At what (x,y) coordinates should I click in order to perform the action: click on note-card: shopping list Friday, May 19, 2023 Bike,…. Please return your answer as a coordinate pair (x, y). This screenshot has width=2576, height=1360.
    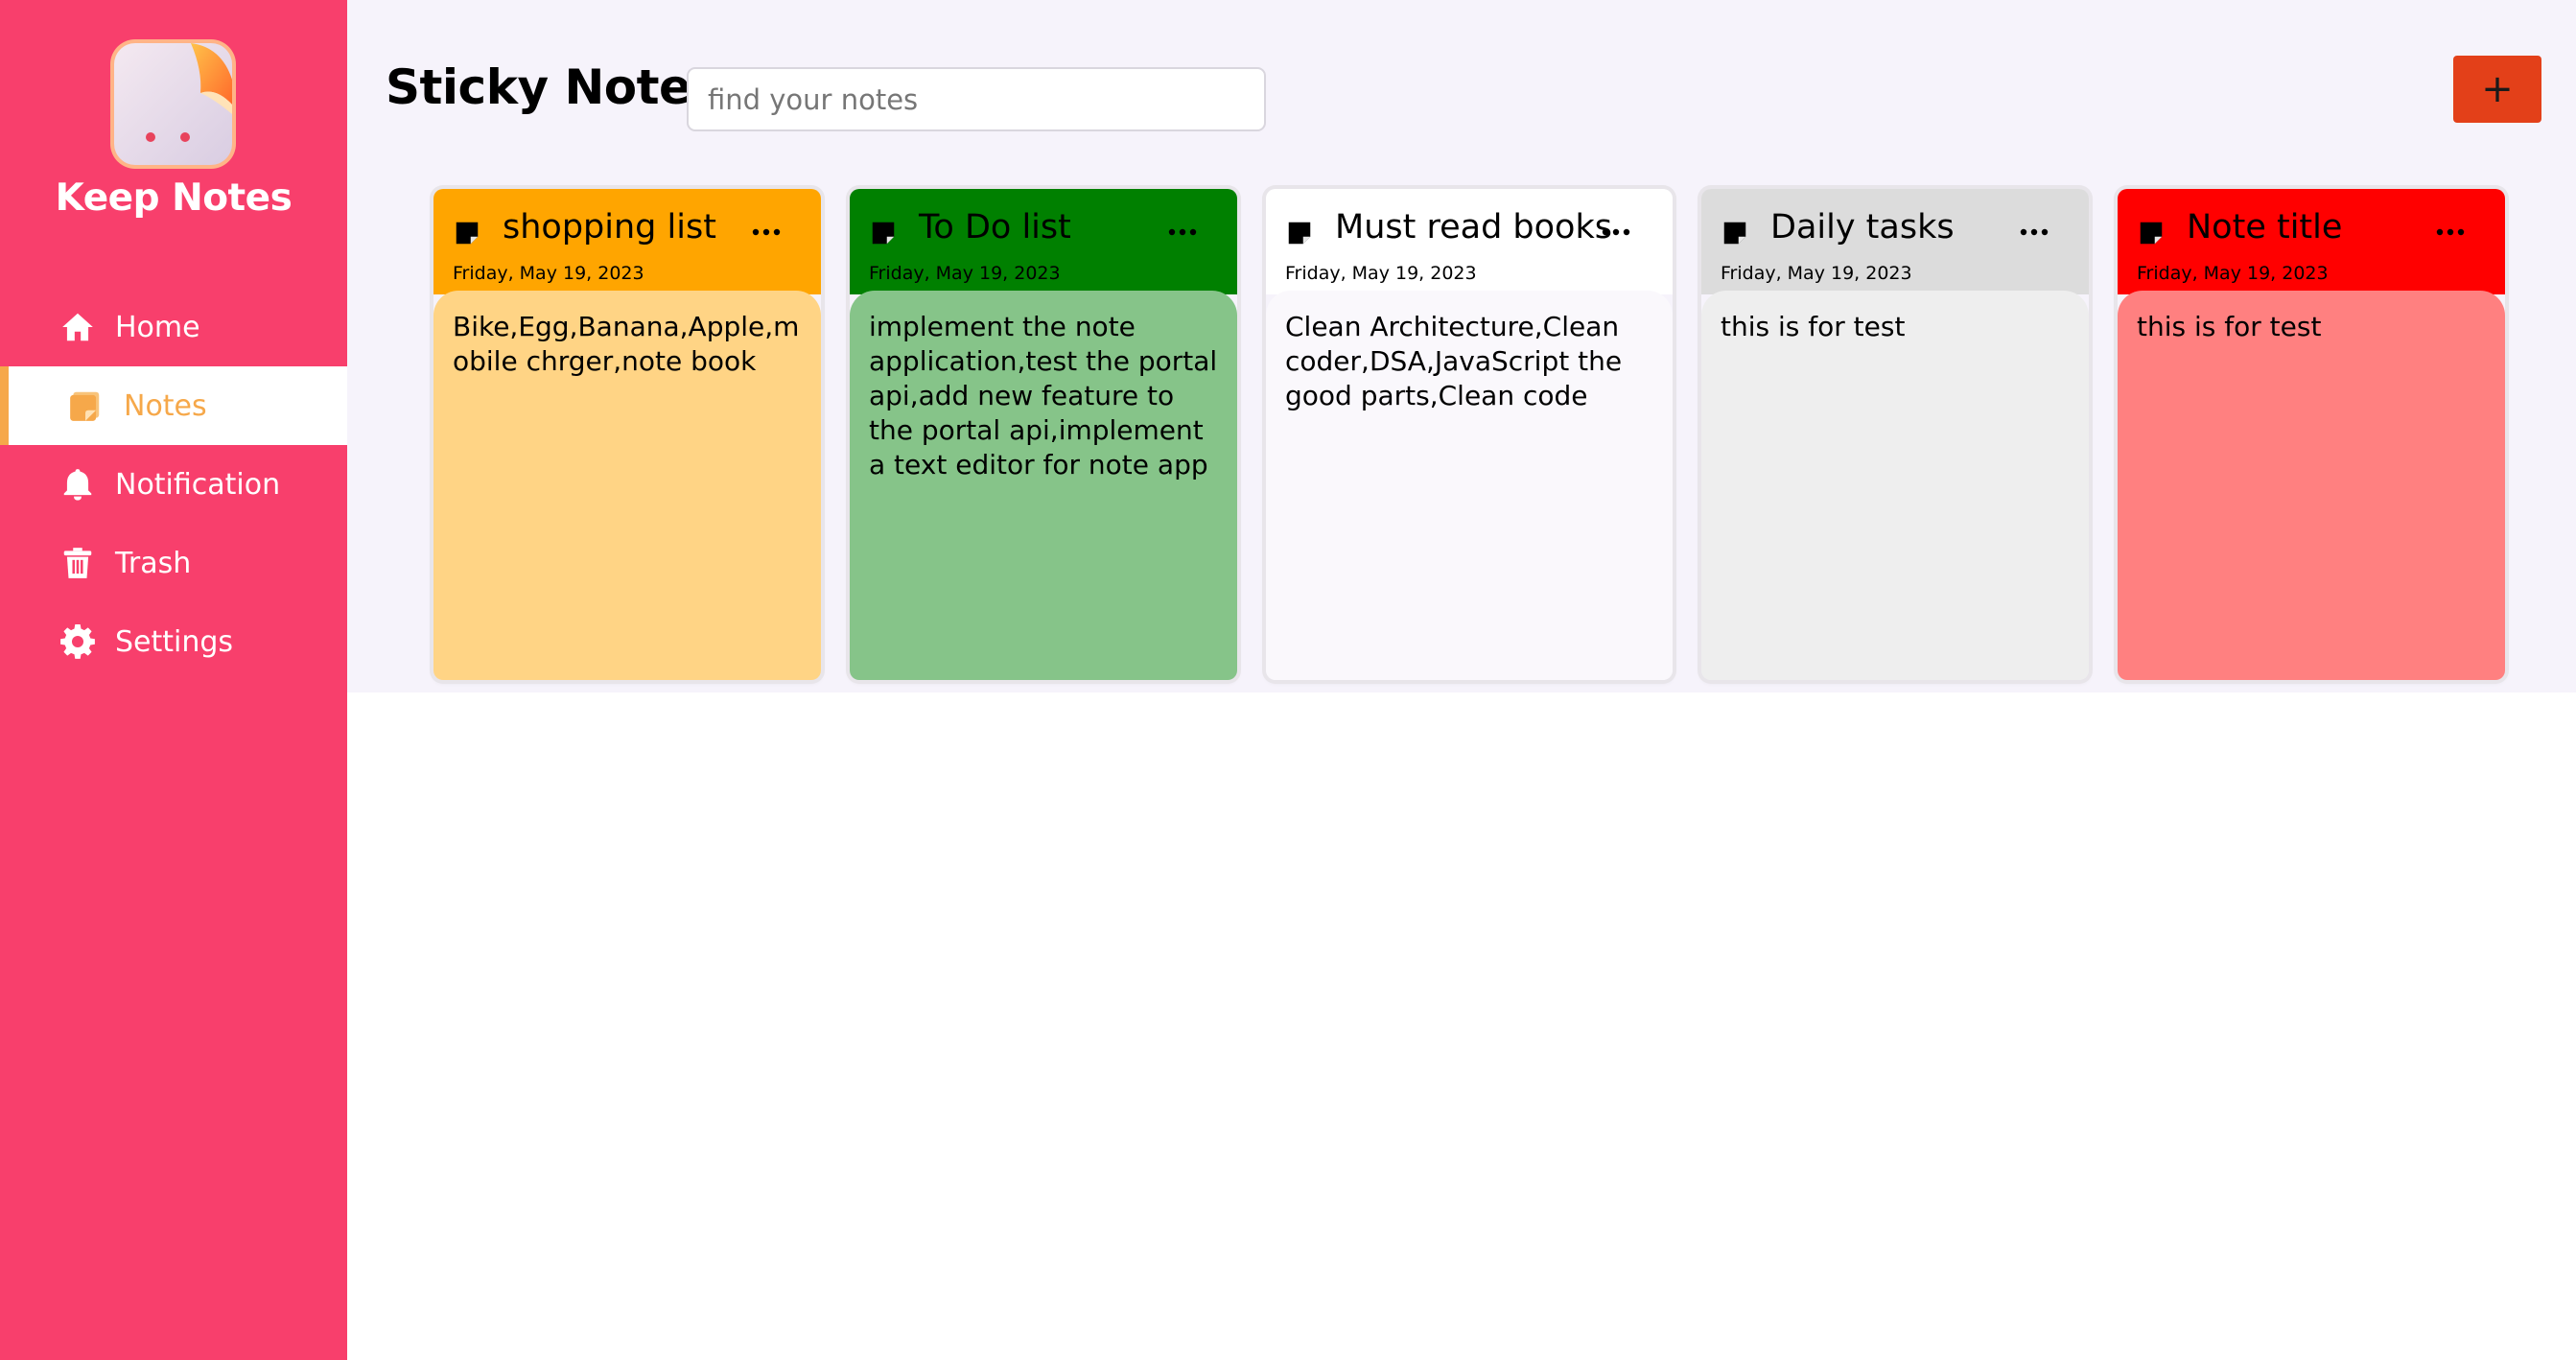
    Looking at the image, I should click on (627, 434).